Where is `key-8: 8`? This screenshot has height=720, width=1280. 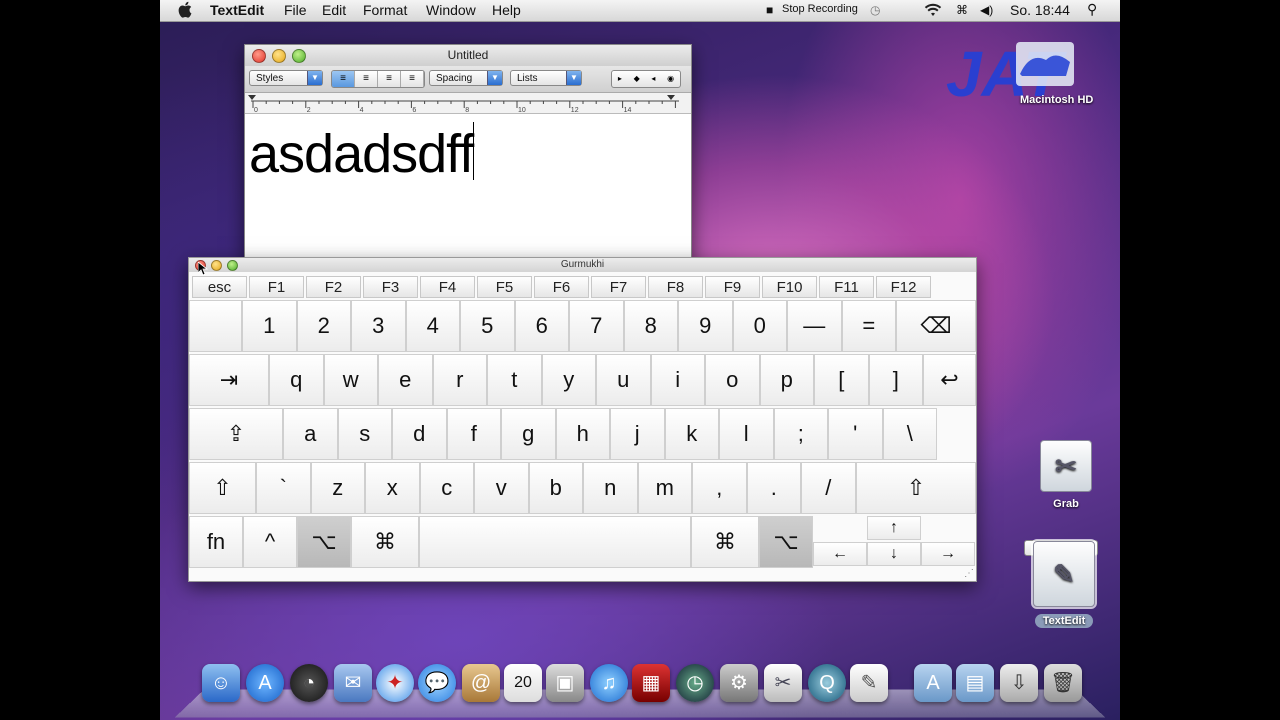
key-8: 8 is located at coordinates (650, 326).